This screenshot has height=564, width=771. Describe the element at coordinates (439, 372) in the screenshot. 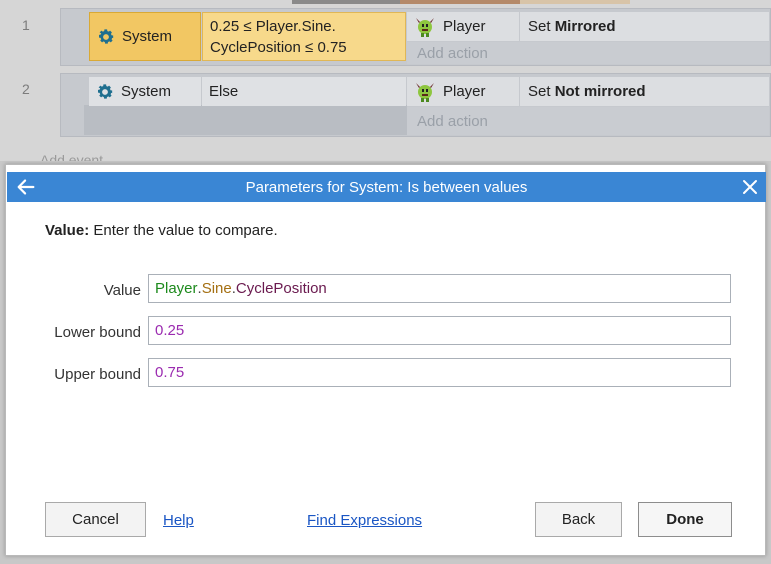

I see `upper-bound-input: 0.75` at that location.